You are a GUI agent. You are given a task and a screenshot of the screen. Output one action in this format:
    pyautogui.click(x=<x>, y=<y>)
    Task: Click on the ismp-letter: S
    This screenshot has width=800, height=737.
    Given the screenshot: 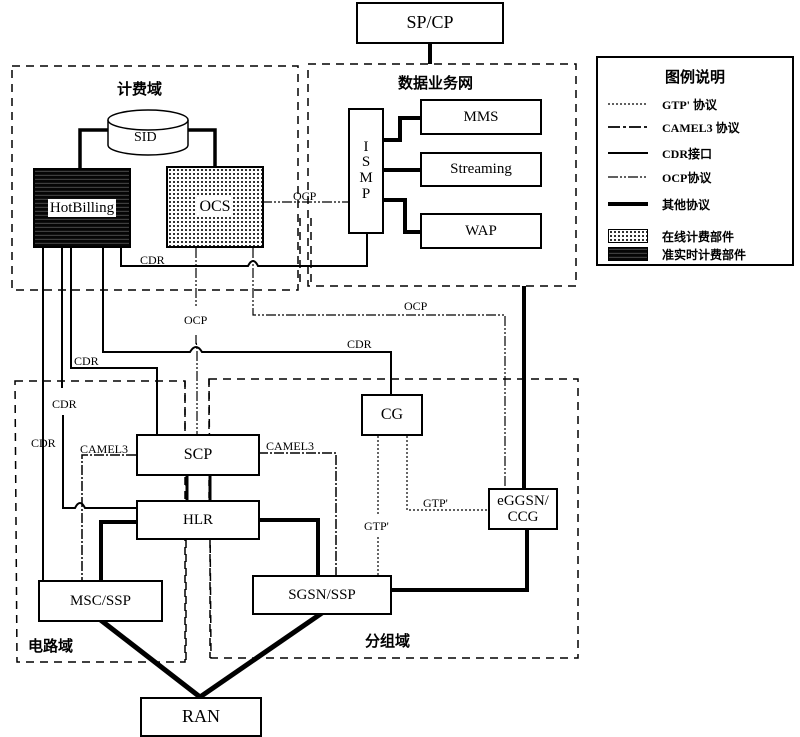 What is the action you would take?
    pyautogui.click(x=366, y=162)
    